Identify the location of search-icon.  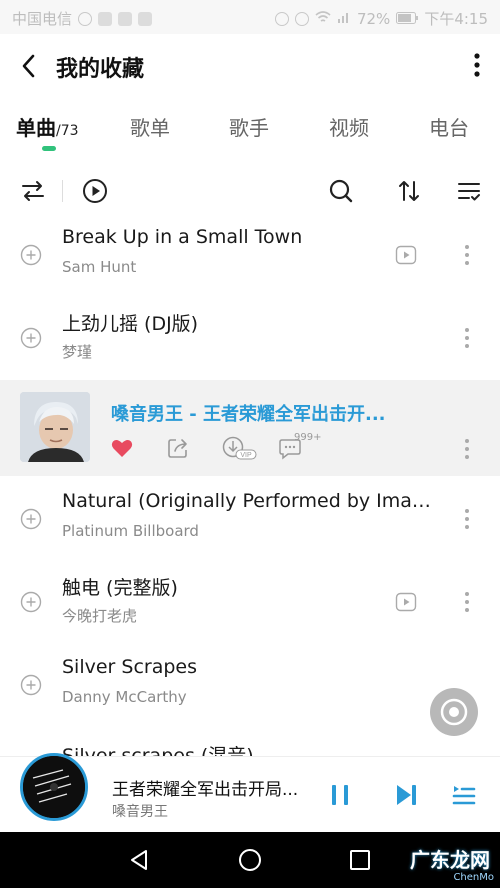
(341, 191).